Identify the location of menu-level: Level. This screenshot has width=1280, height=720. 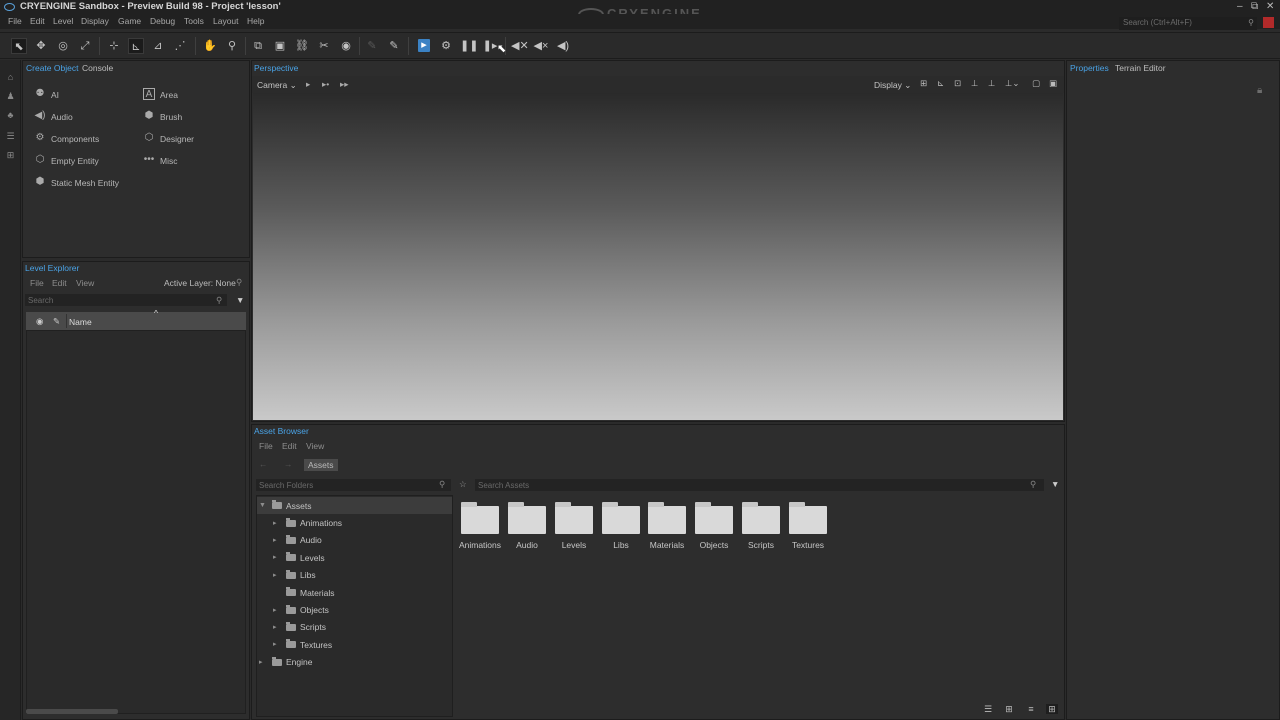
(63, 21).